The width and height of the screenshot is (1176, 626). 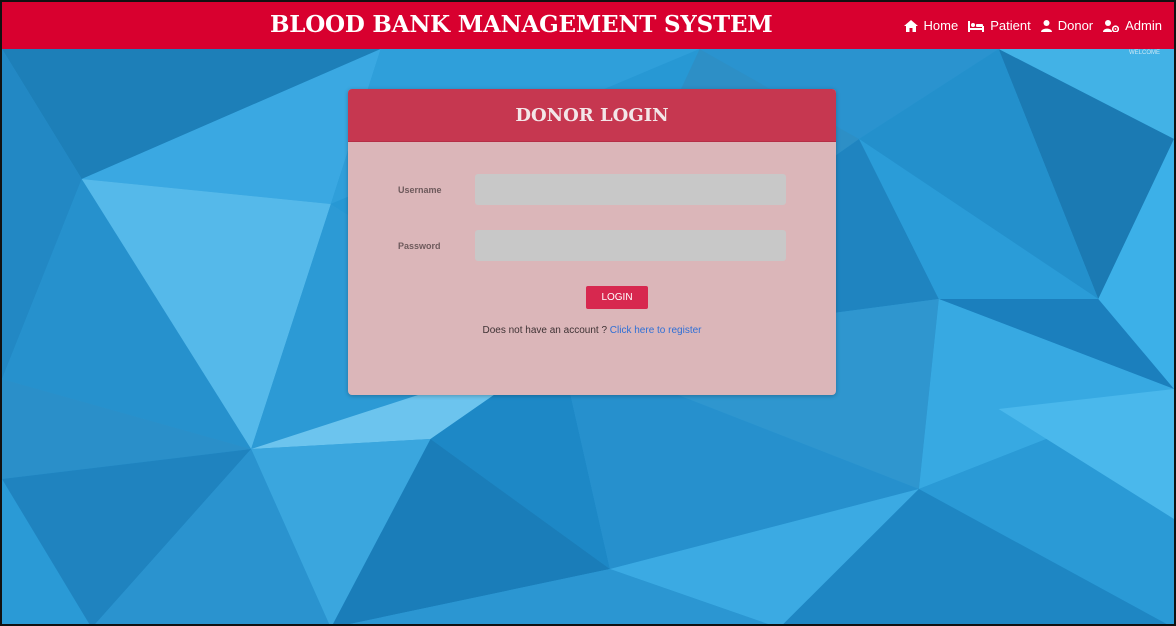 I want to click on nav-menu: Home Patient Donor Admin, so click(x=1028, y=25).